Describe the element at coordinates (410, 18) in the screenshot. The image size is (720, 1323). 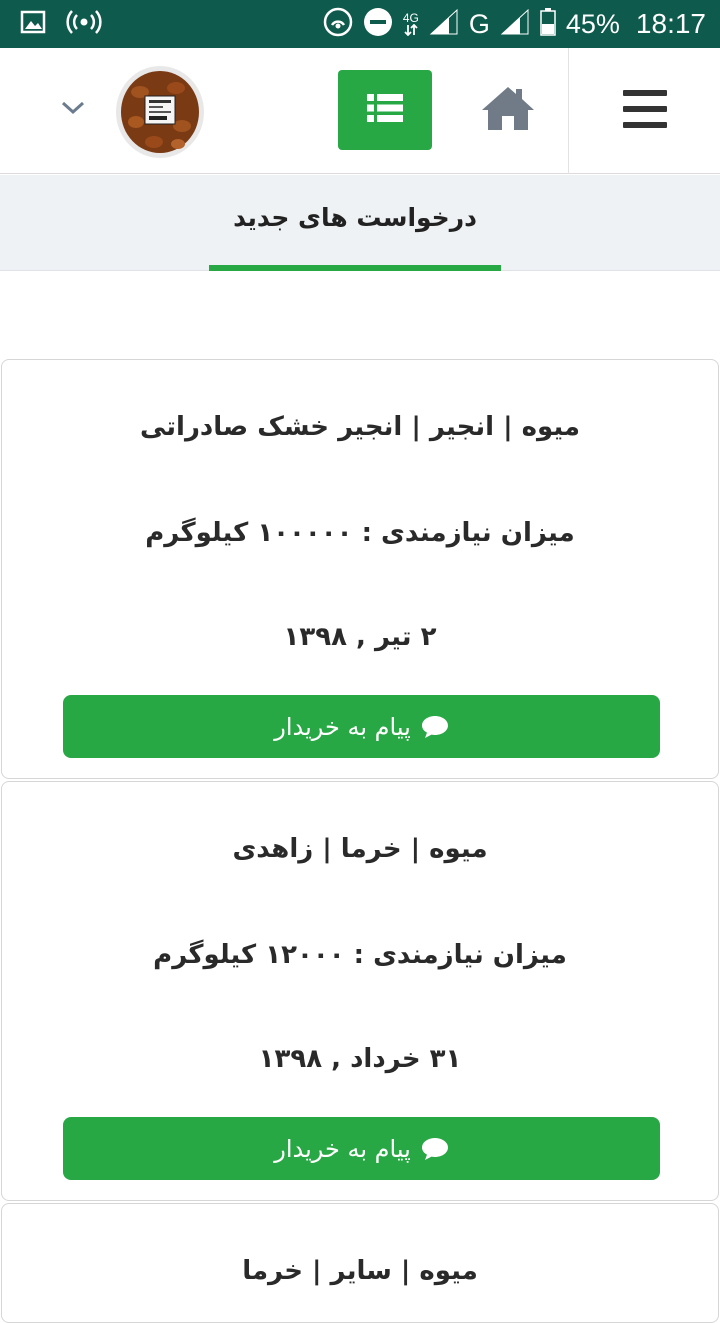
I see `network-type-label: 4G` at that location.